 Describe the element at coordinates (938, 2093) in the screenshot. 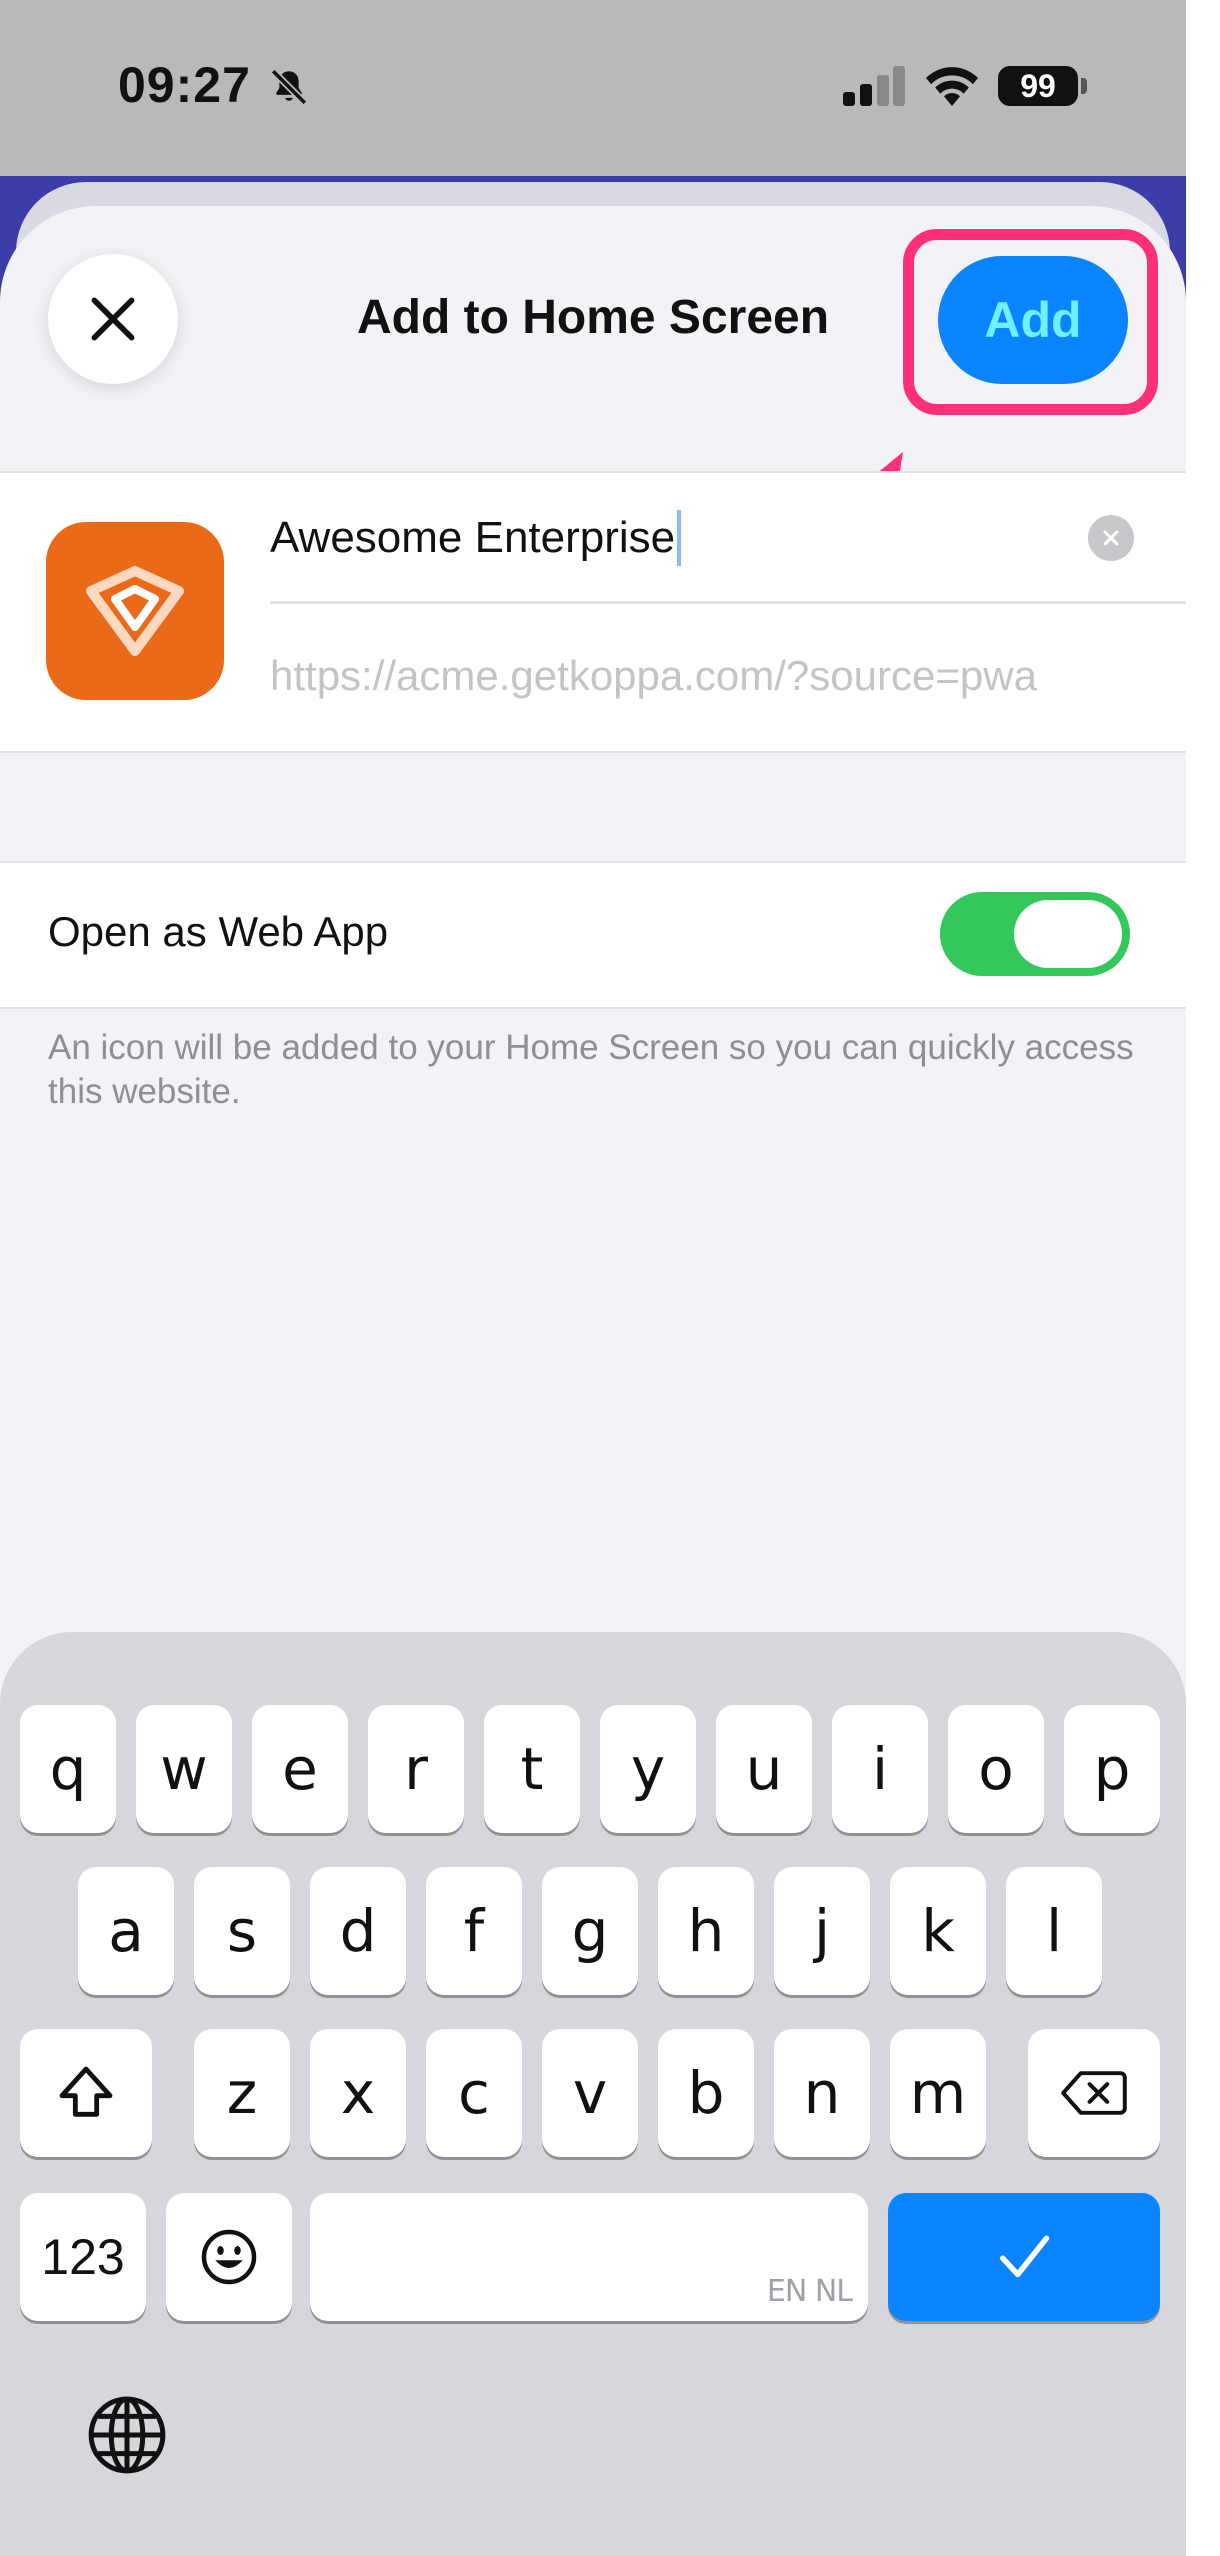

I see `key-m: m` at that location.